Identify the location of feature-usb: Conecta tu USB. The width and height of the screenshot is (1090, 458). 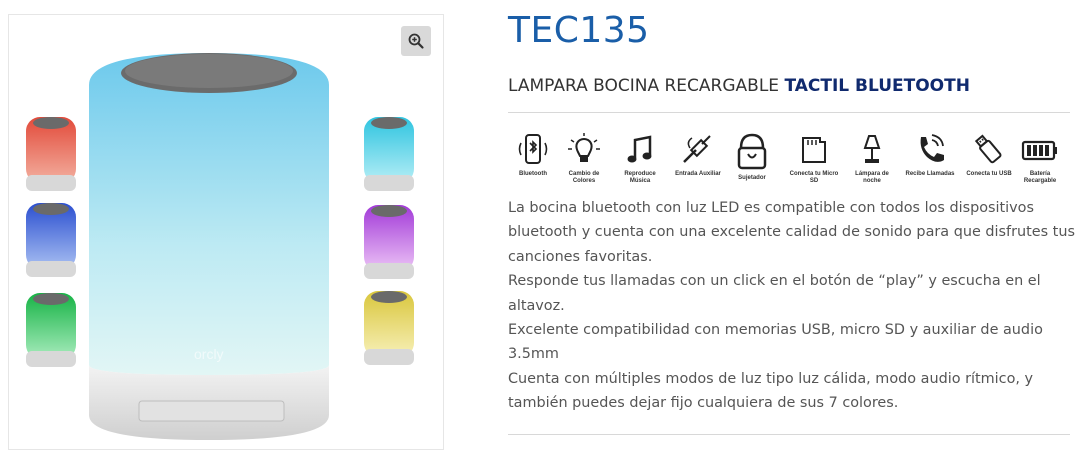
(989, 155).